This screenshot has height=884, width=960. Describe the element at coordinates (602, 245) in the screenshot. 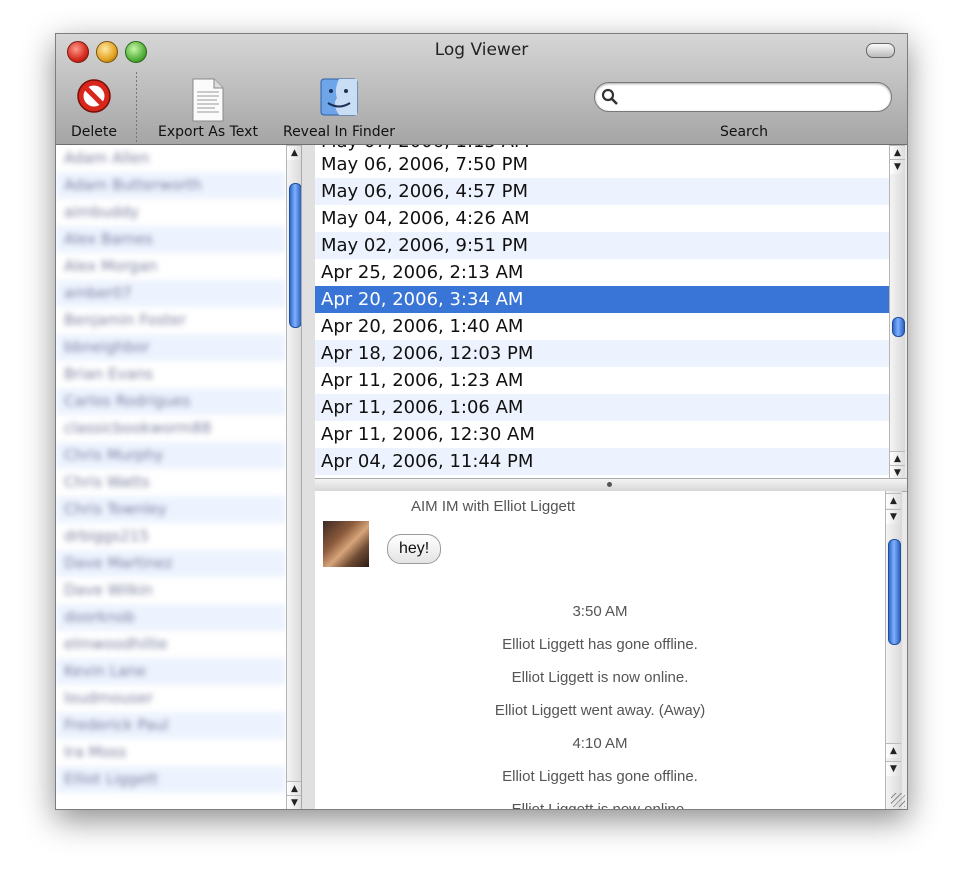

I see `log-date-row: May 02, 2006, 9:51 PM` at that location.